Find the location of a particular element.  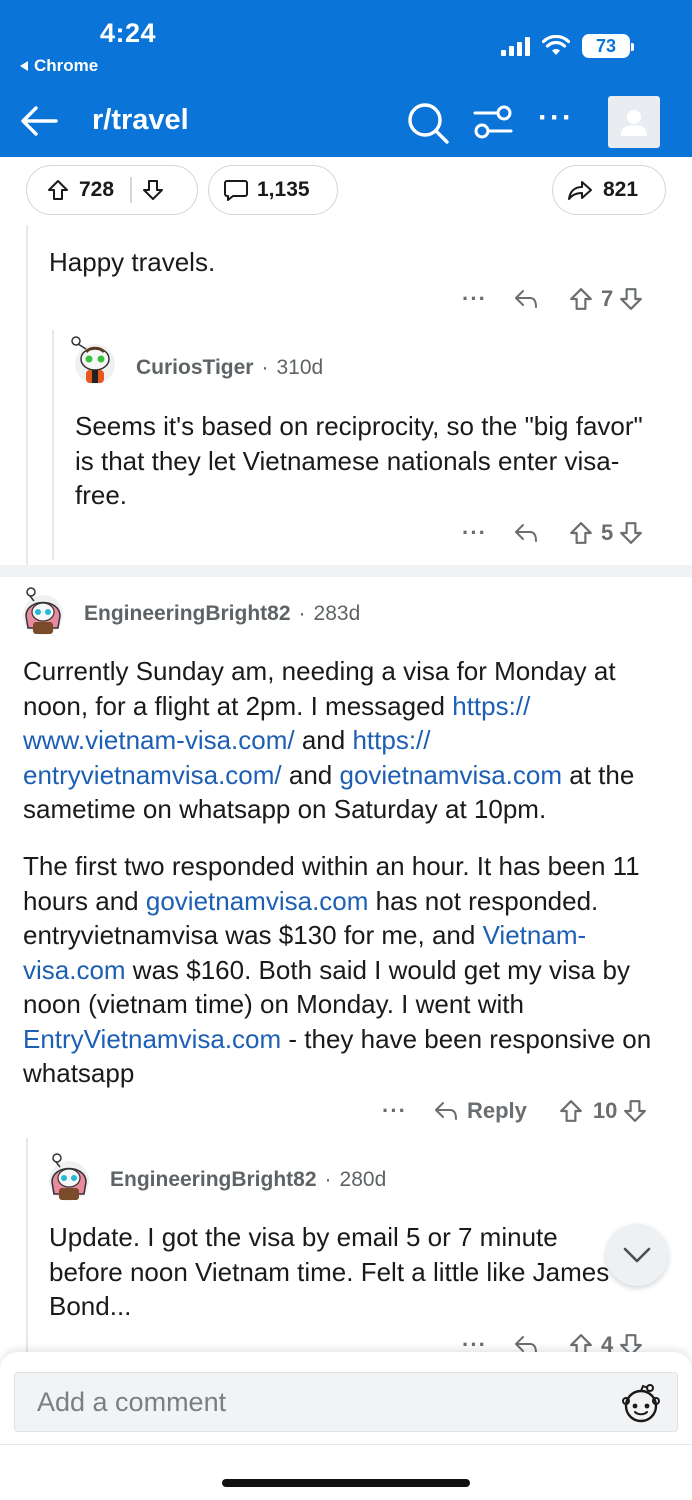

comment-text: Happy travels. is located at coordinates (132, 262).